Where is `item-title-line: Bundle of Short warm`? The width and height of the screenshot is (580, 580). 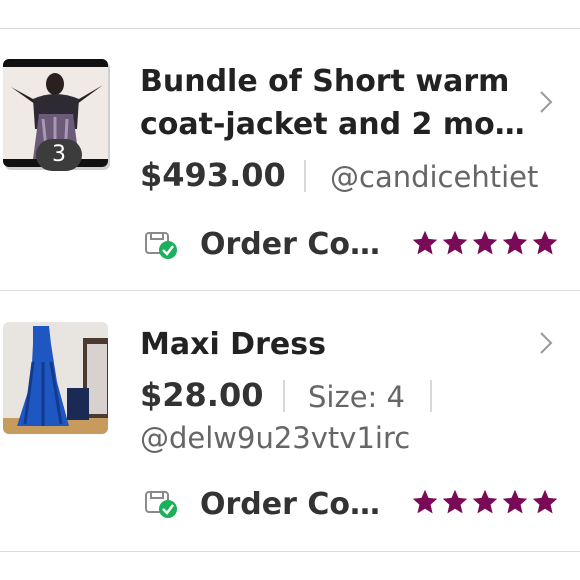 item-title-line: Bundle of Short warm is located at coordinates (325, 81).